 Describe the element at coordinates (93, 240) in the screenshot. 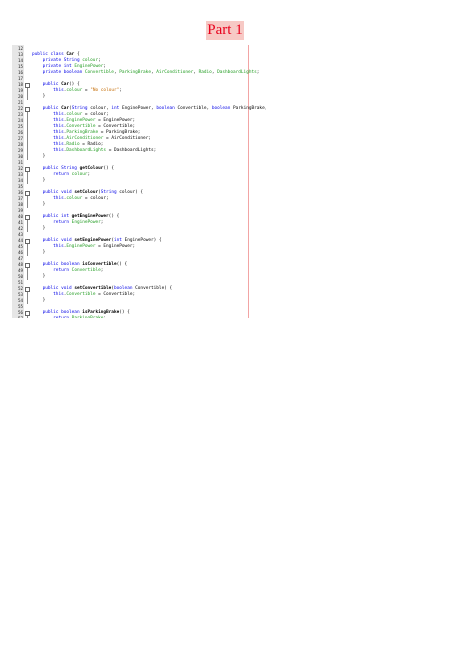

I see `code-token: setEnginePower` at that location.